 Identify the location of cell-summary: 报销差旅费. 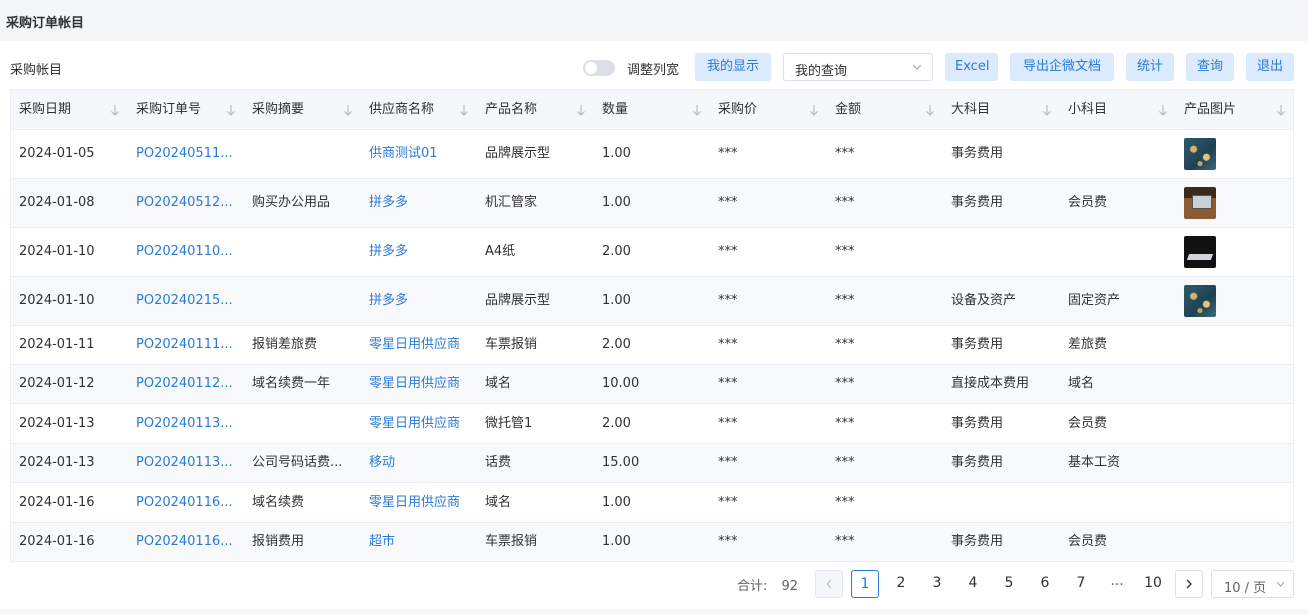
(285, 344).